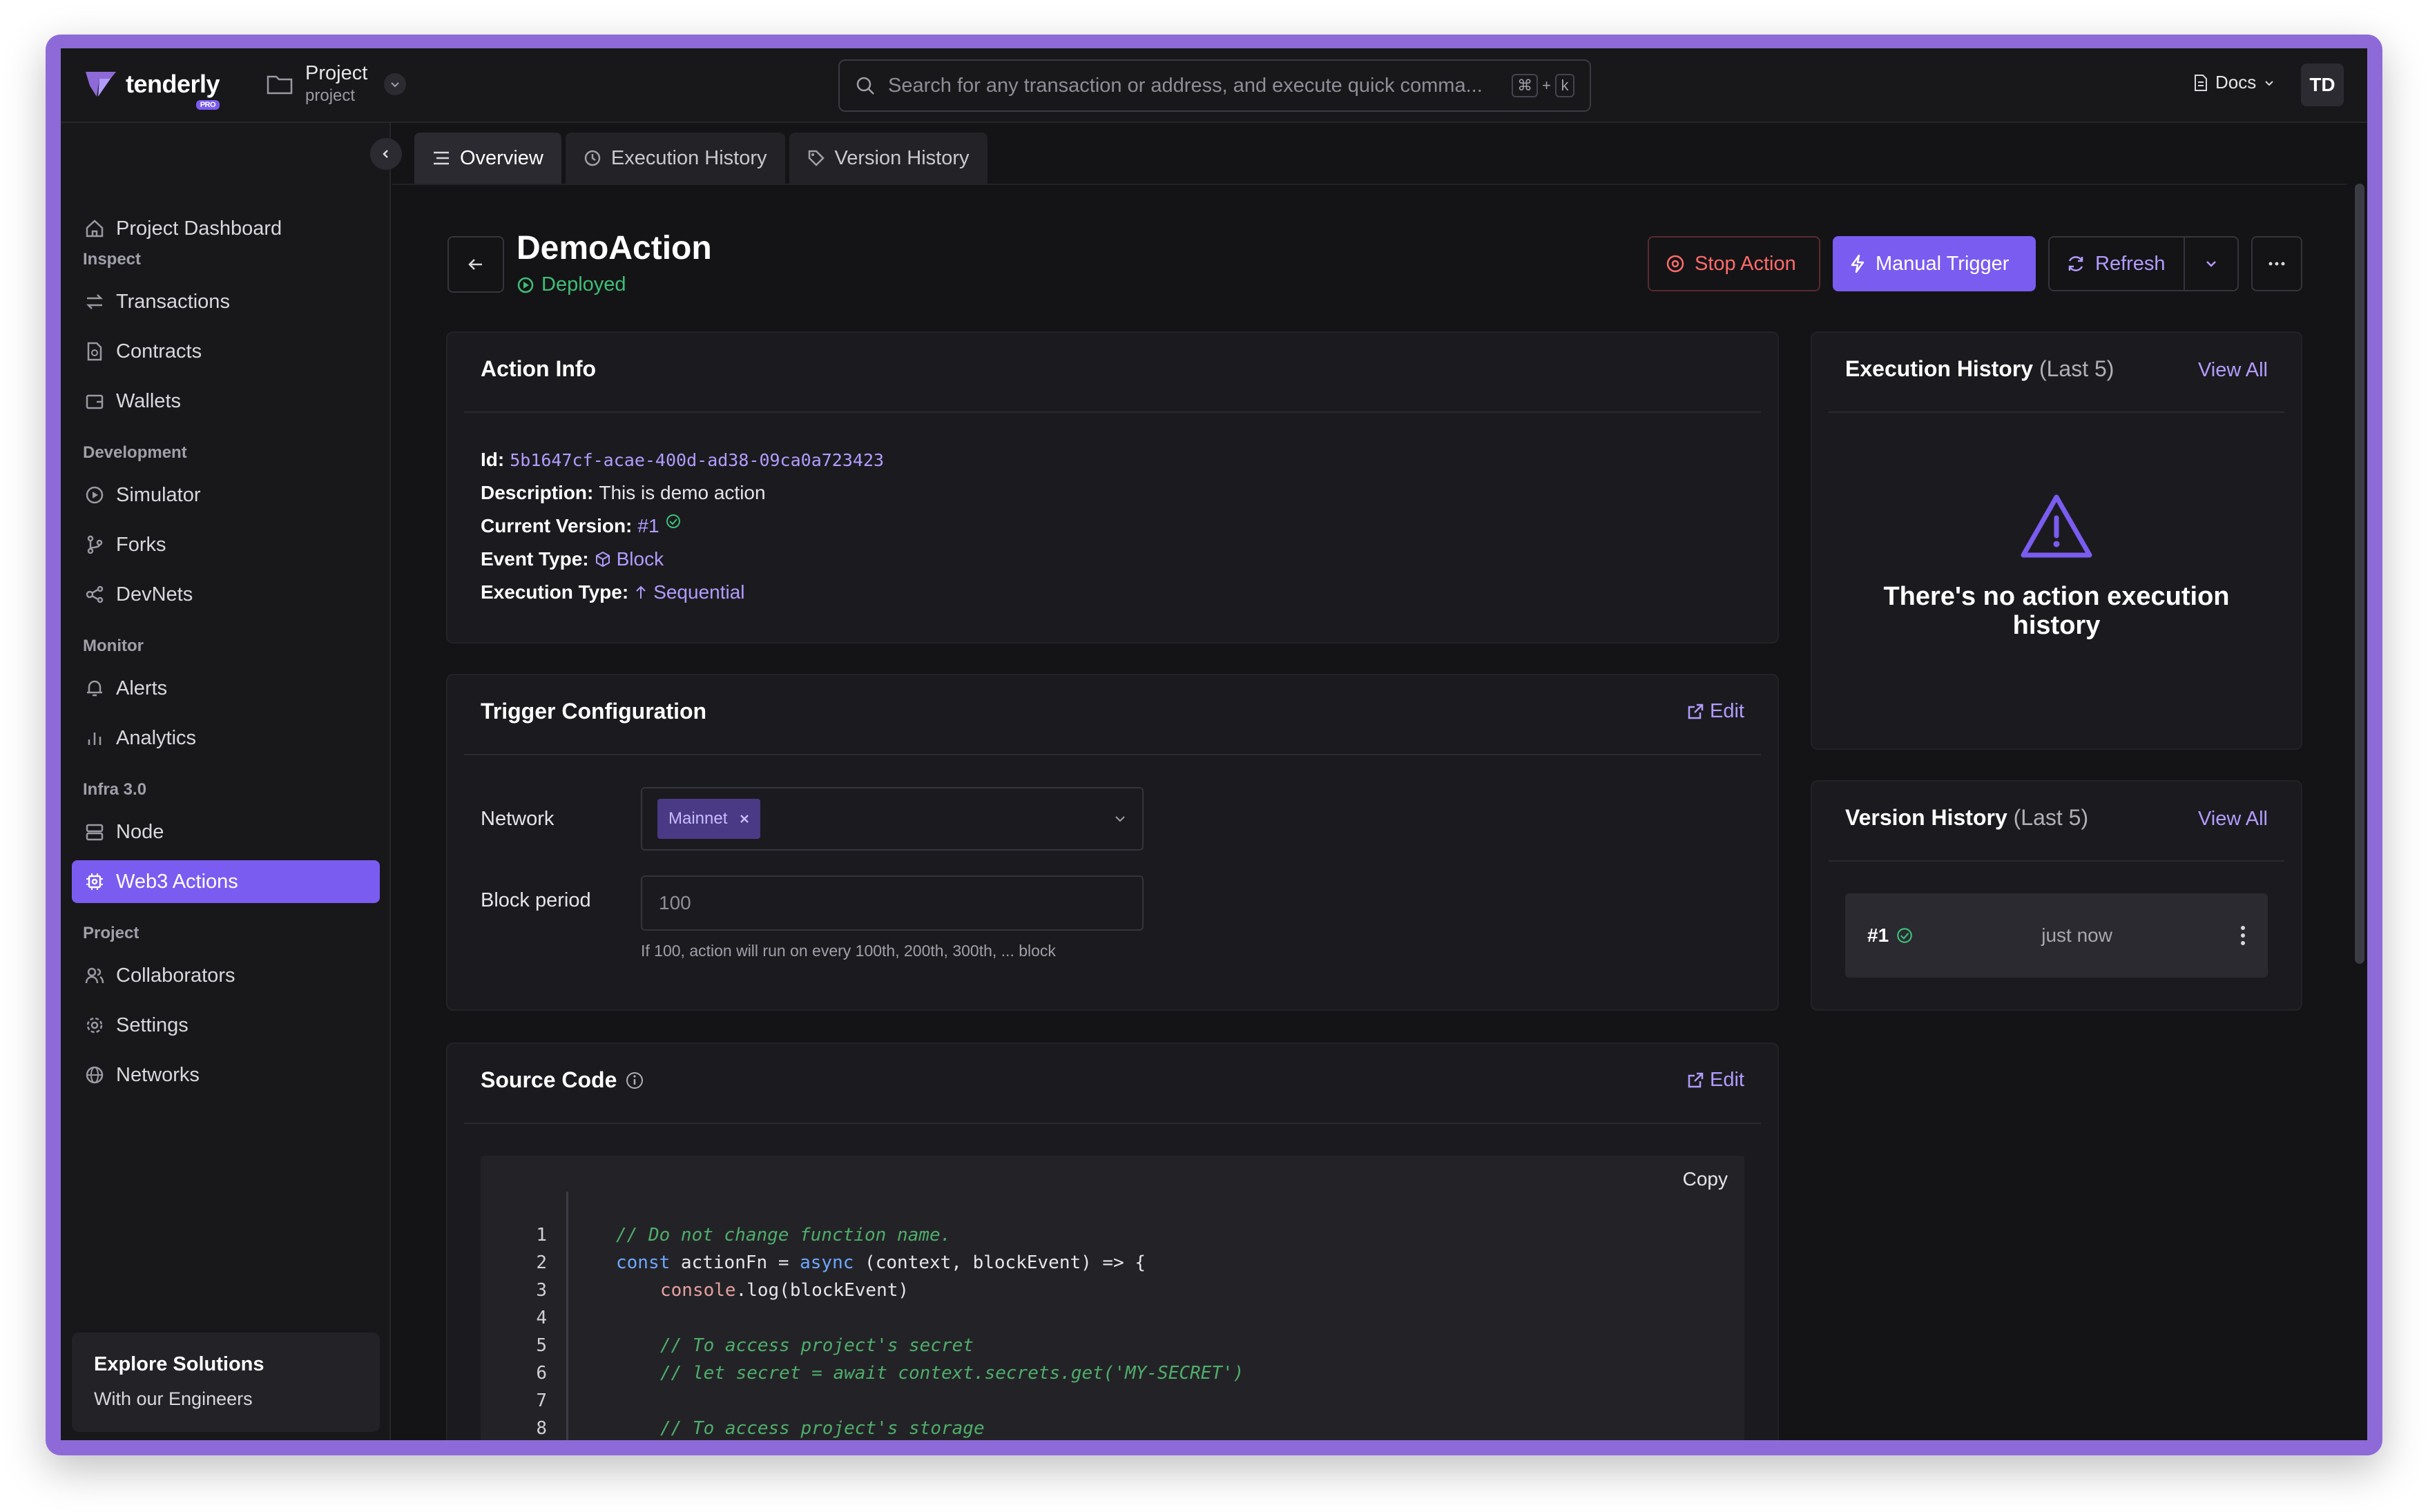 Image resolution: width=2428 pixels, height=1512 pixels. I want to click on sidebar-item-transactions: Transactions, so click(226, 301).